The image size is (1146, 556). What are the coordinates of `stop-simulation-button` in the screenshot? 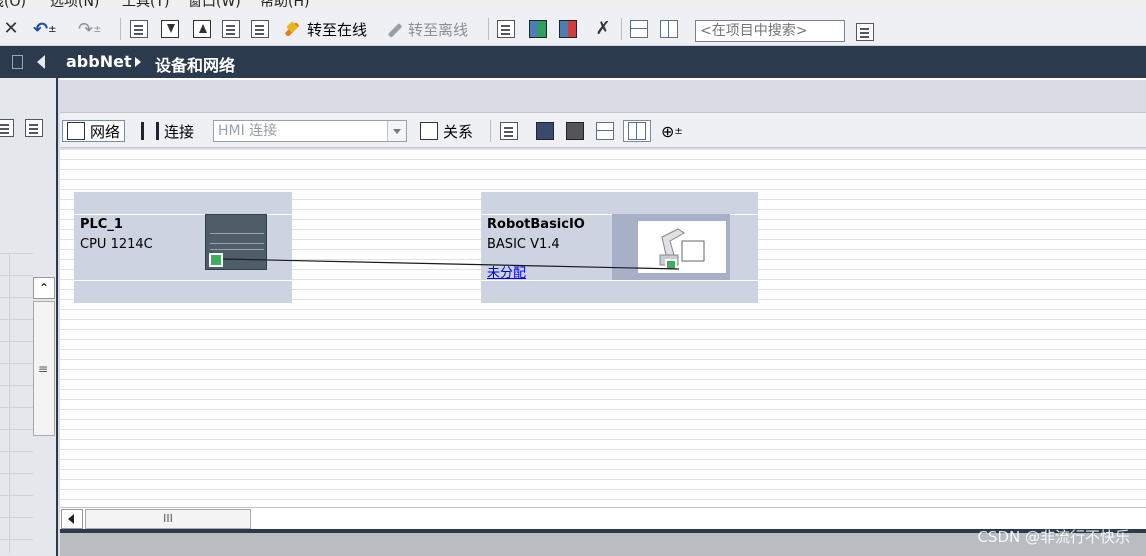 It's located at (260, 29).